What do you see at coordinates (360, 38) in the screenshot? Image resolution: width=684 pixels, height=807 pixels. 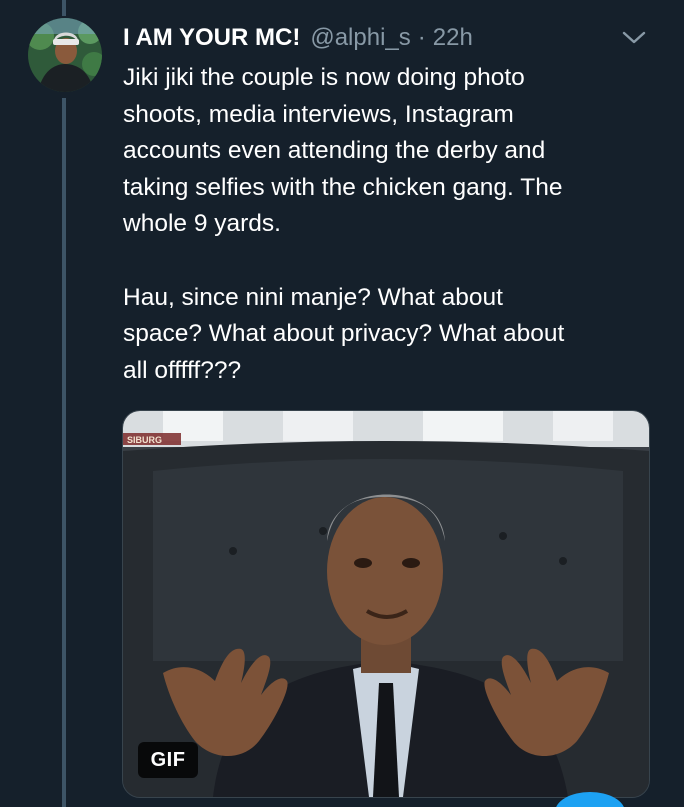 I see `user-handle: @alphi_s` at bounding box center [360, 38].